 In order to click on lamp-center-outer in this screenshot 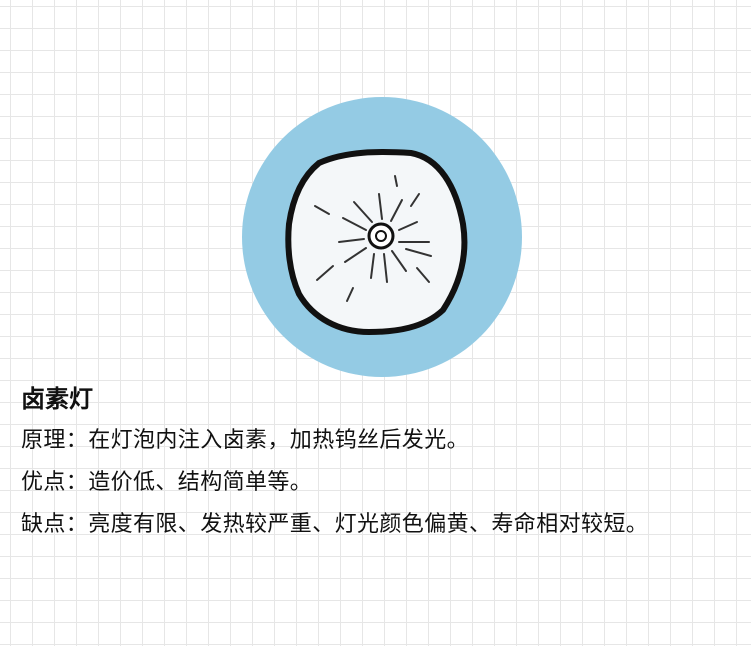, I will do `click(381, 236)`.